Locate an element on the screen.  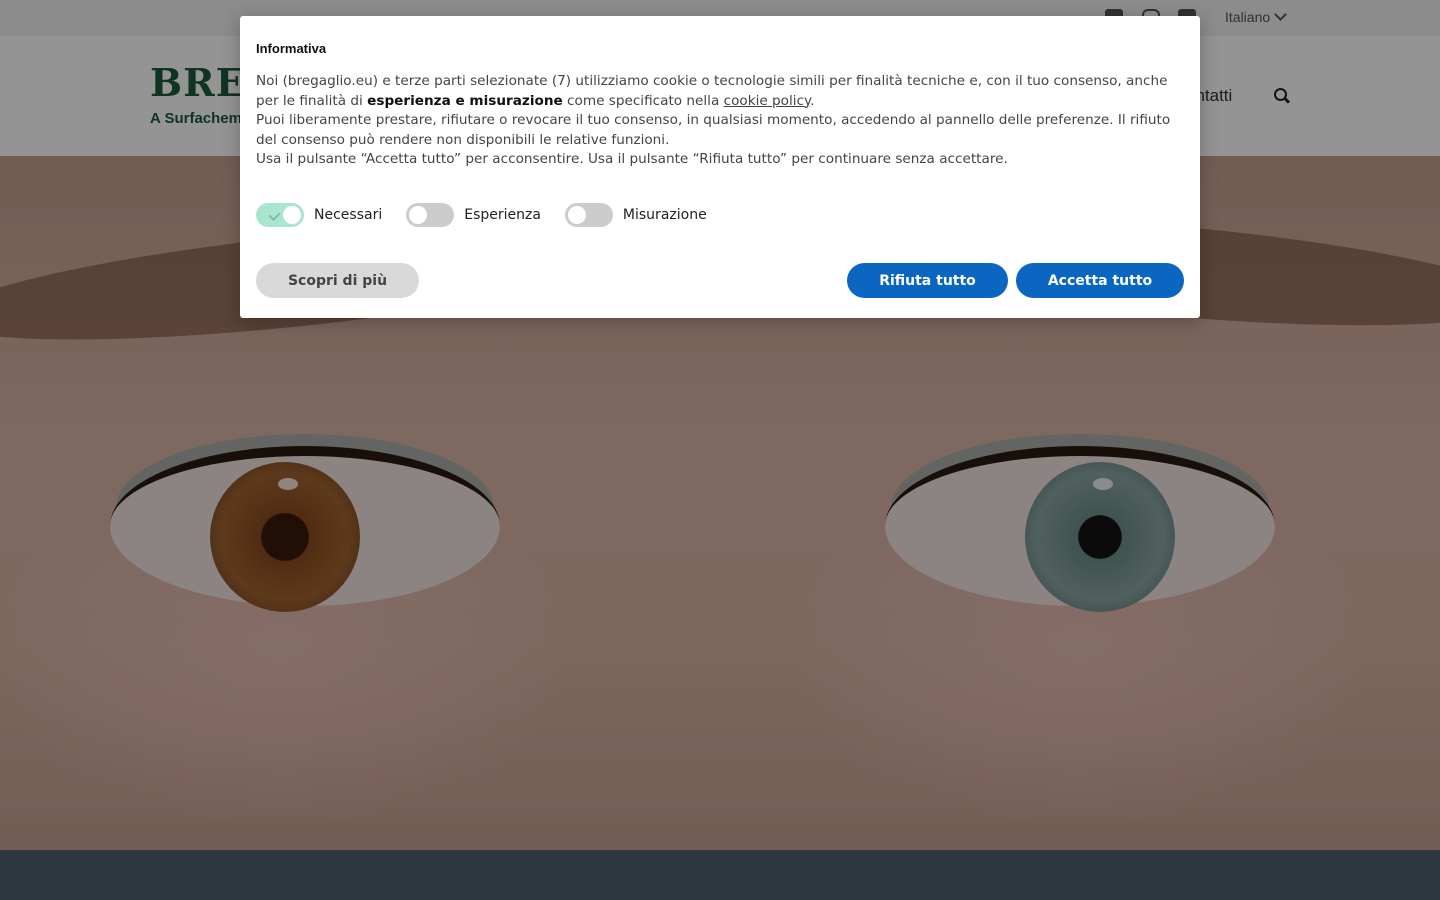
check-icon is located at coordinates (274, 215).